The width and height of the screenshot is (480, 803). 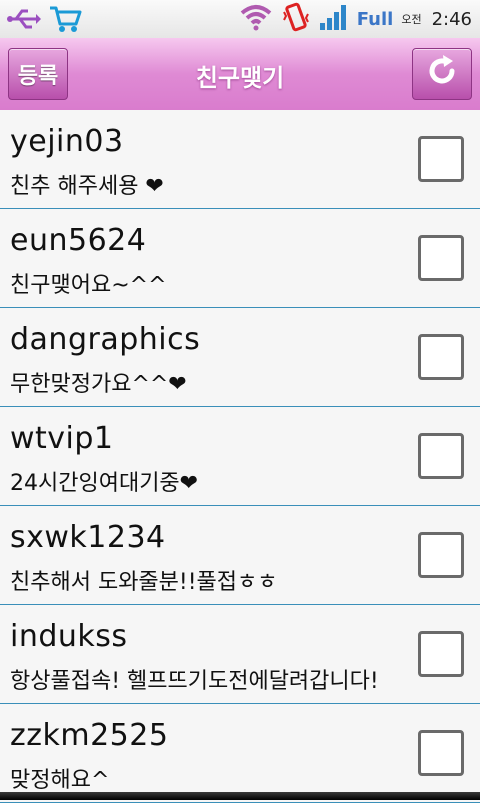 I want to click on wifi-icon, so click(x=256, y=19).